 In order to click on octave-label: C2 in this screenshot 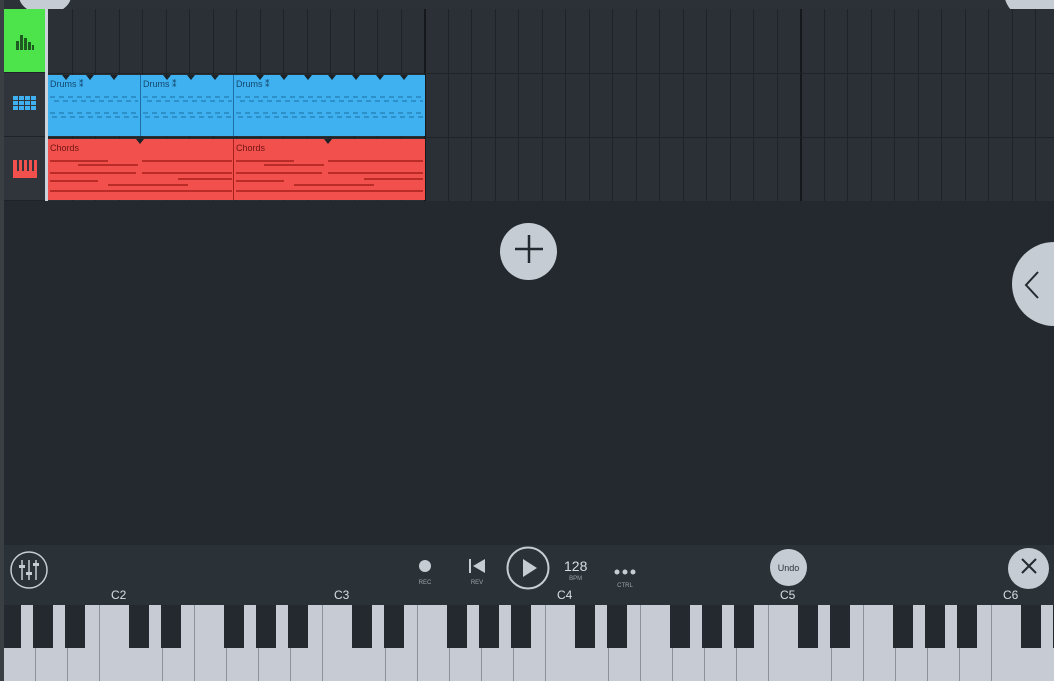, I will do `click(119, 595)`.